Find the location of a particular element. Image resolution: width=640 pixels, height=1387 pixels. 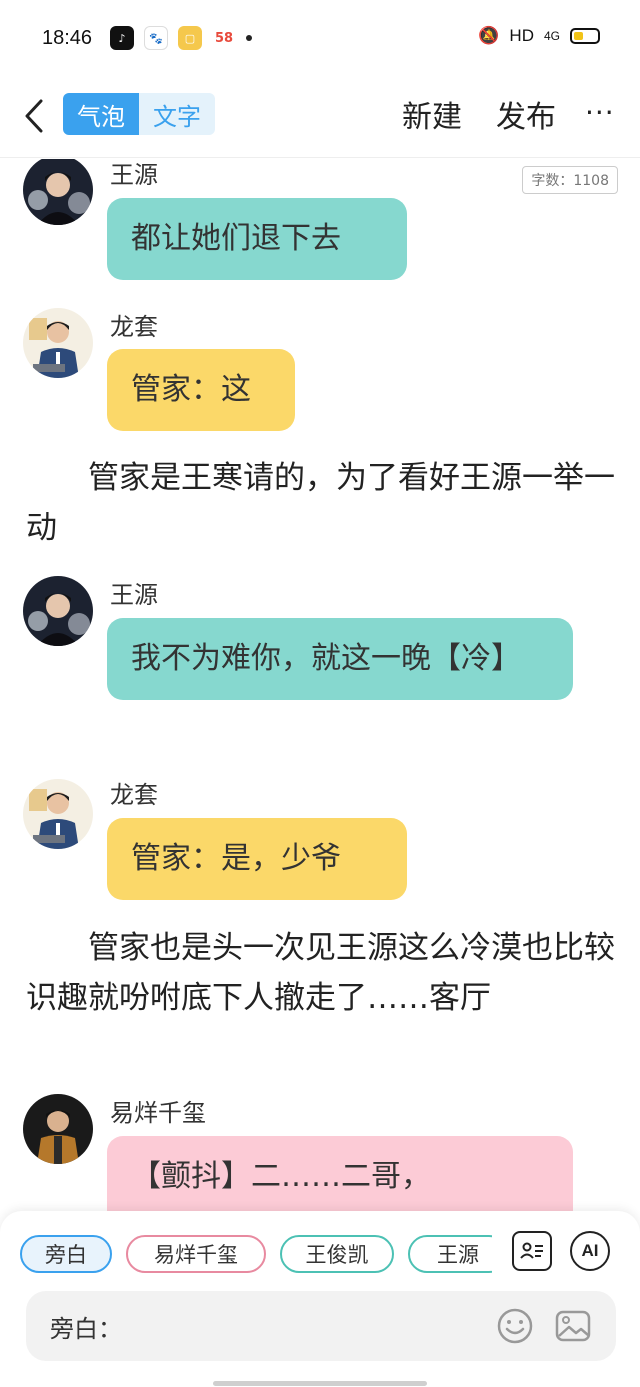

role-chip-yiyang: 易烊千玺 is located at coordinates (196, 1254).